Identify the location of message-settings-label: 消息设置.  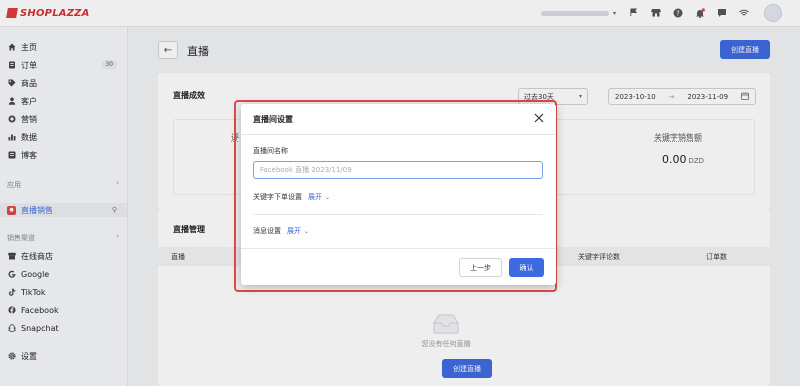
(267, 231).